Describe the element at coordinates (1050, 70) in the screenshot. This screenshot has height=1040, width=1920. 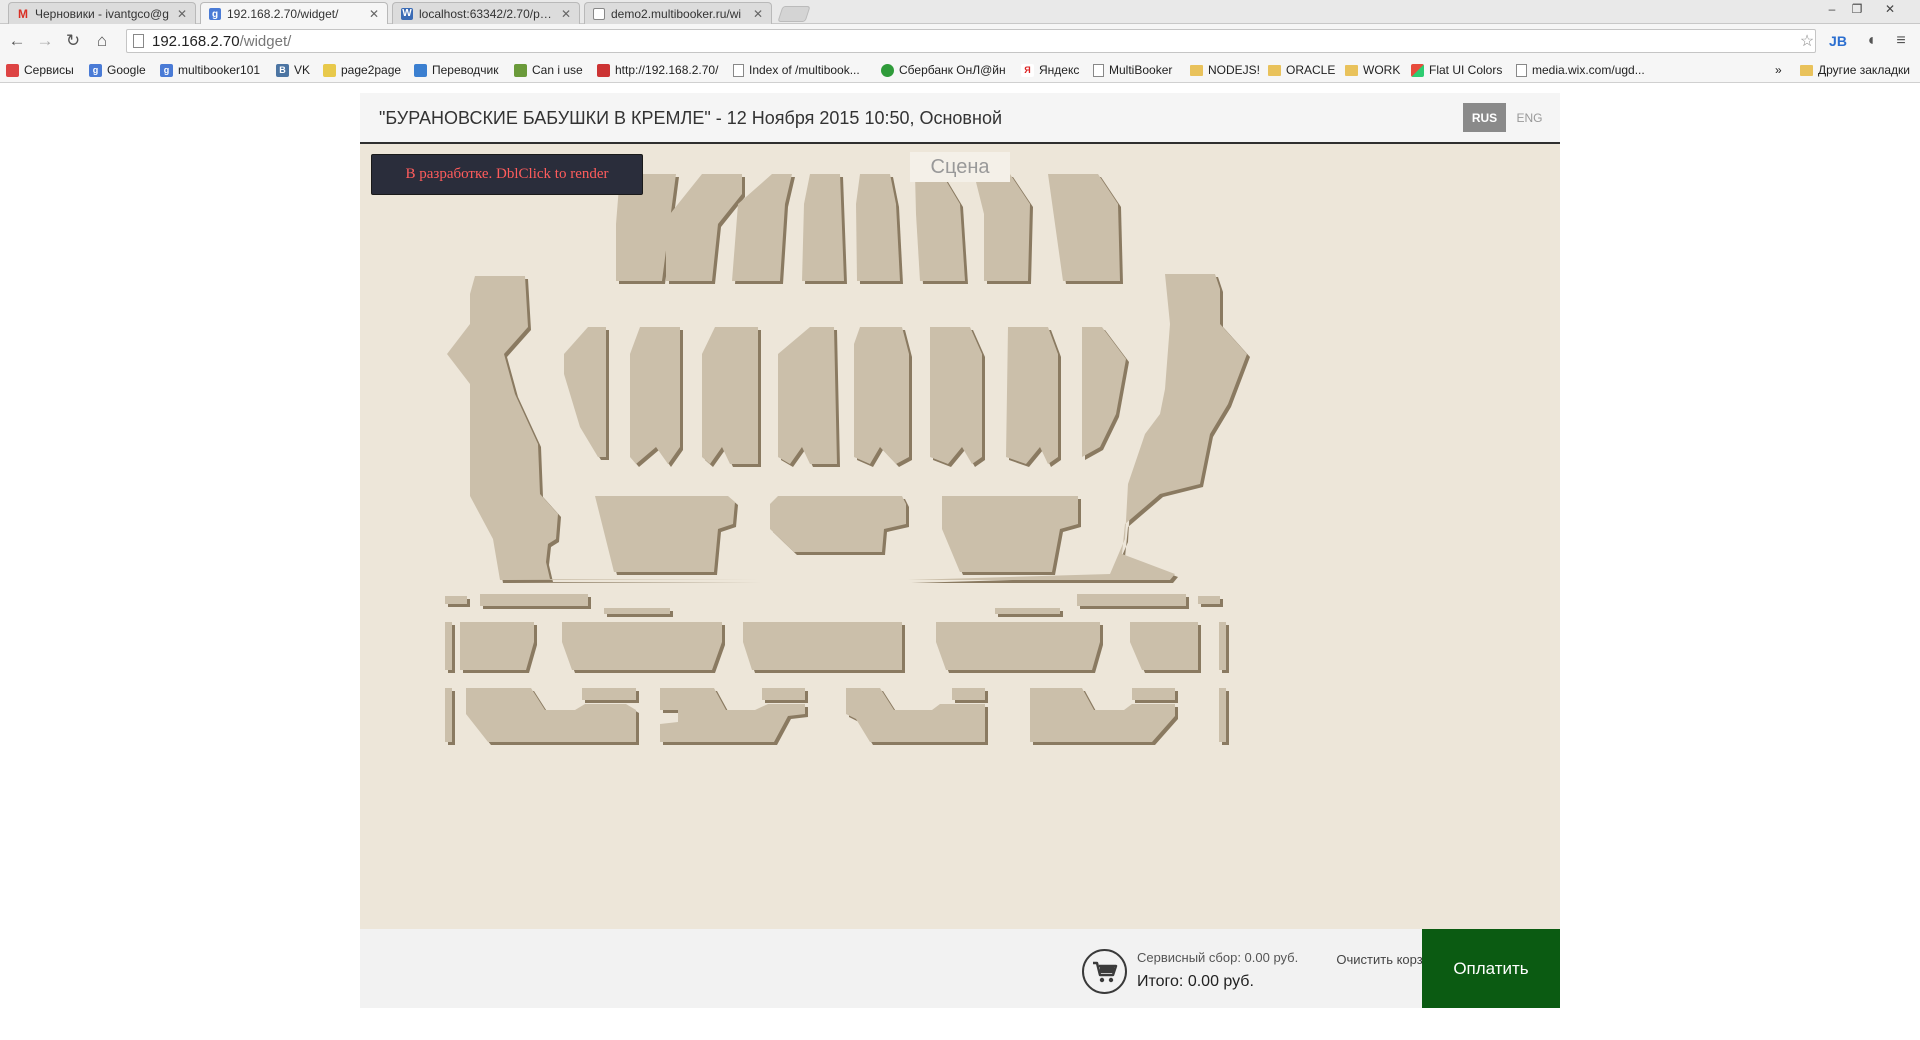
I see `bookmark-yandex: Я Яндекс` at that location.